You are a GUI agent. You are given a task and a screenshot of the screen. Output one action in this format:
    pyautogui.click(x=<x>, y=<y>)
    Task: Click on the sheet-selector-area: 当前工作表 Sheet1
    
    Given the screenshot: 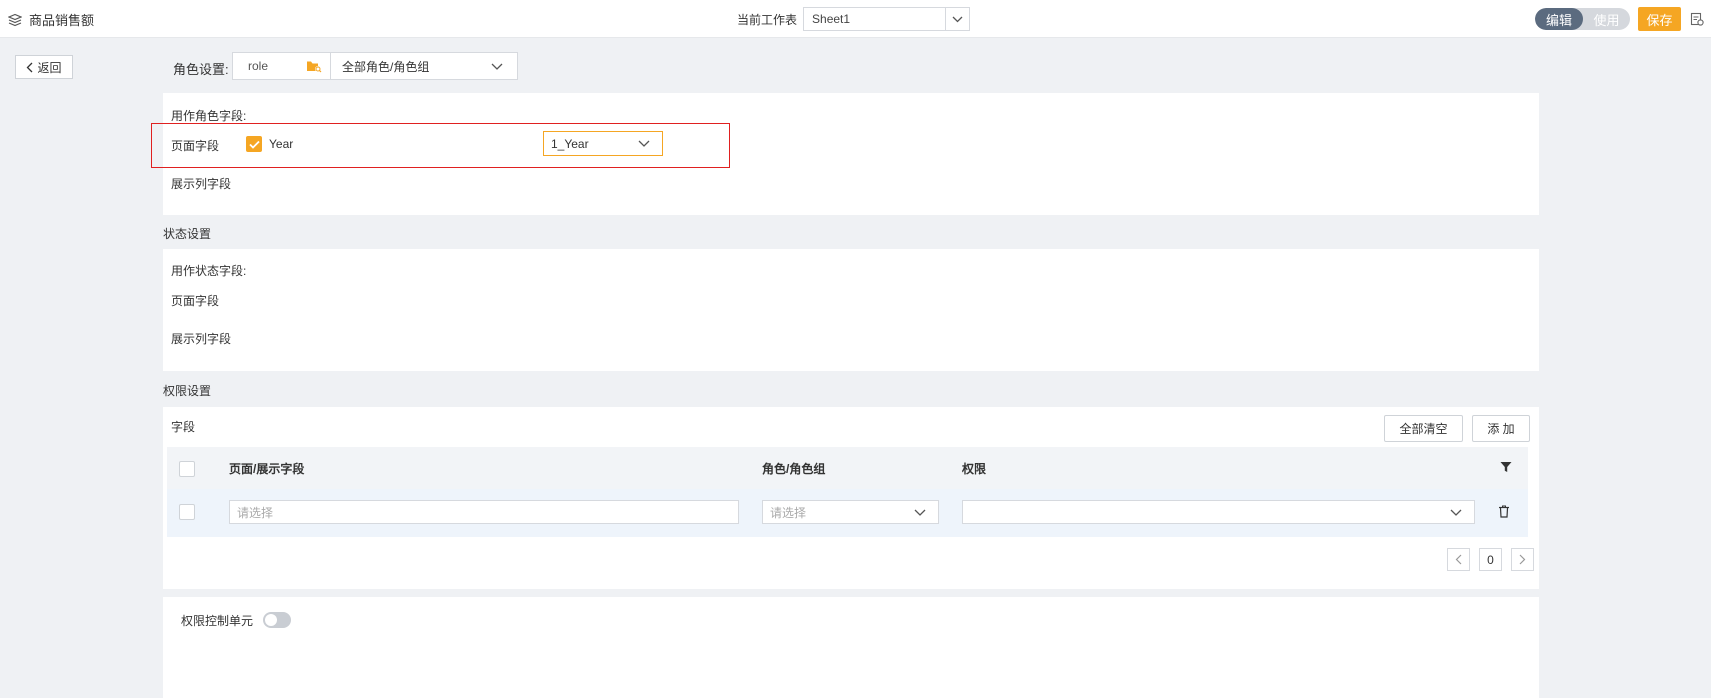 What is the action you would take?
    pyautogui.click(x=854, y=19)
    